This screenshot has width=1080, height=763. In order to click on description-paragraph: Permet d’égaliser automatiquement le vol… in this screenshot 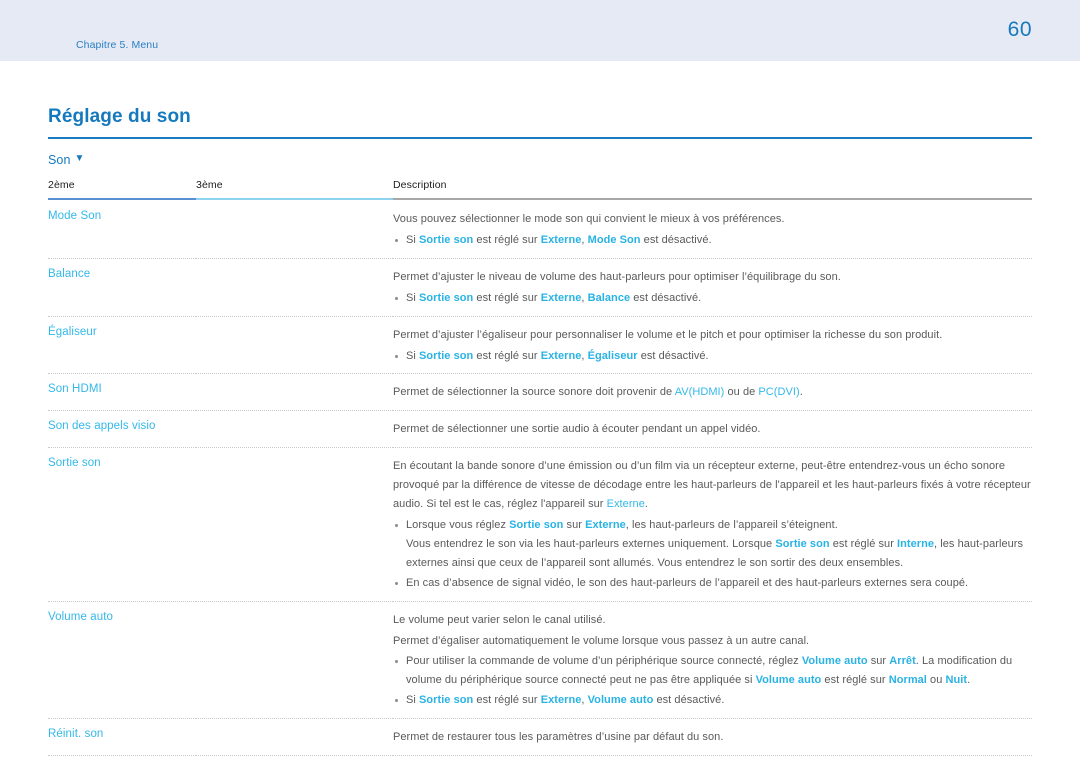, I will do `click(601, 640)`.